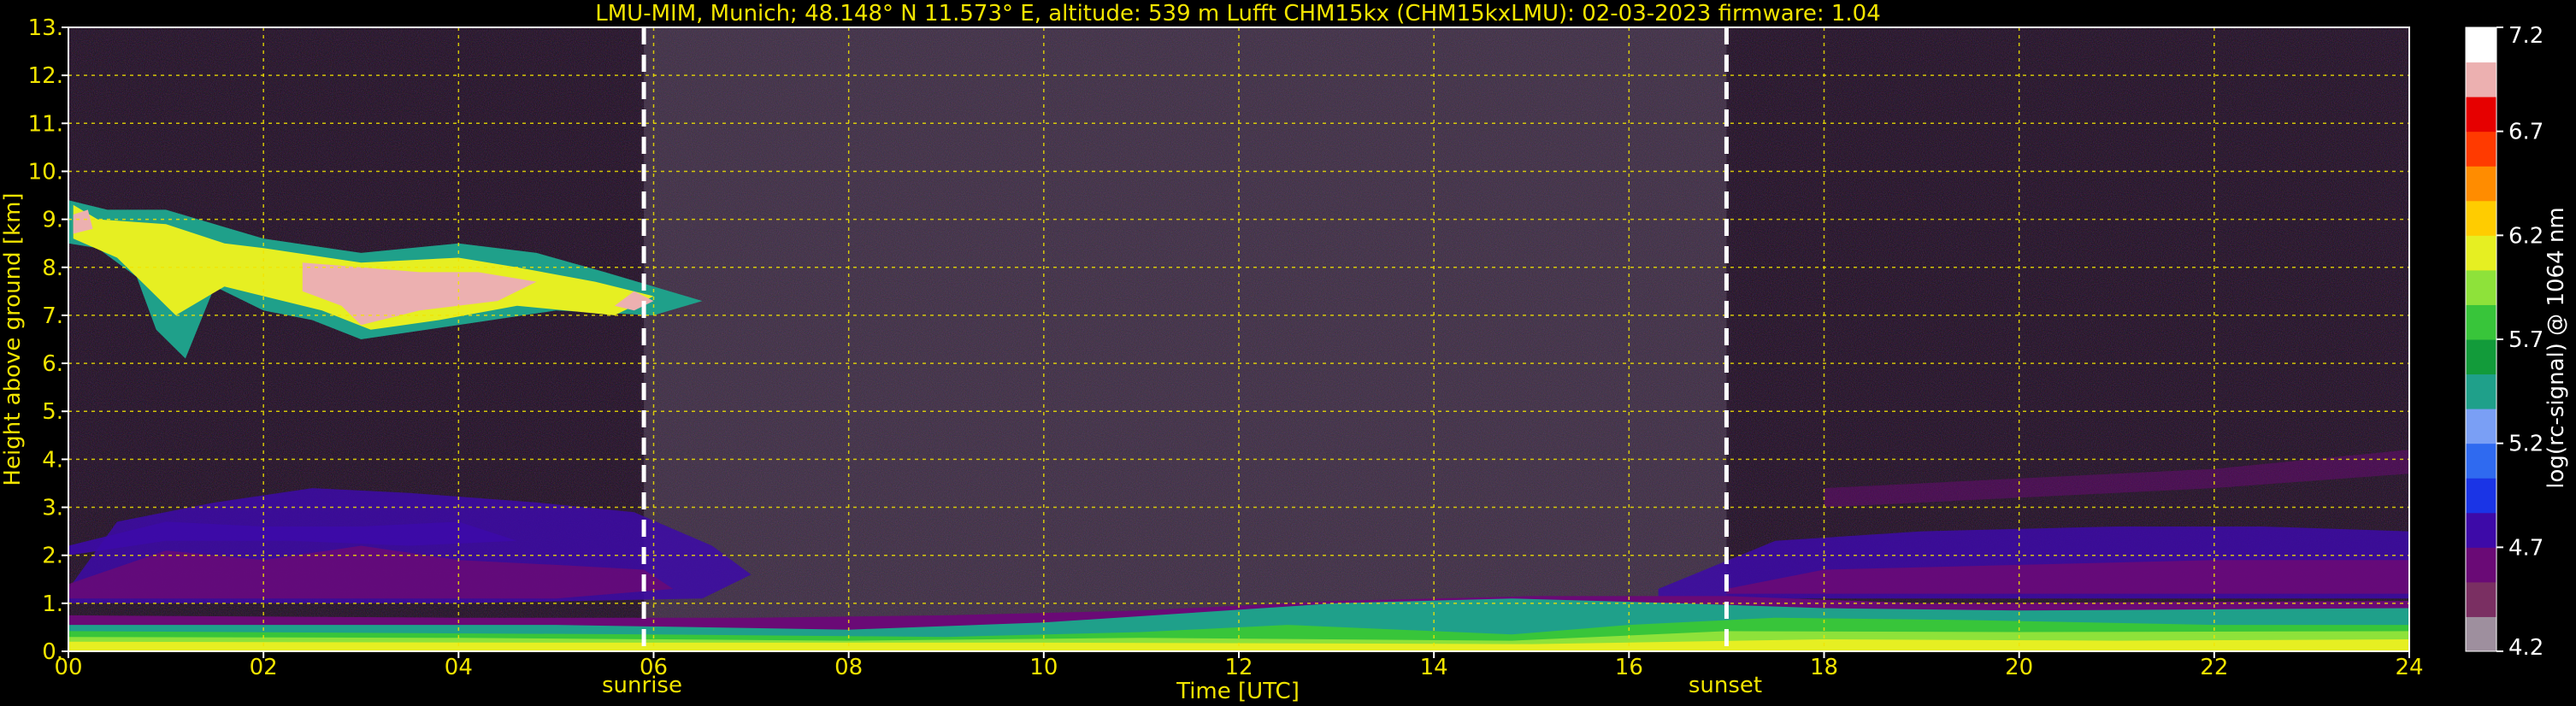  I want to click on colorbar-tick-label: 6.2, so click(2526, 236).